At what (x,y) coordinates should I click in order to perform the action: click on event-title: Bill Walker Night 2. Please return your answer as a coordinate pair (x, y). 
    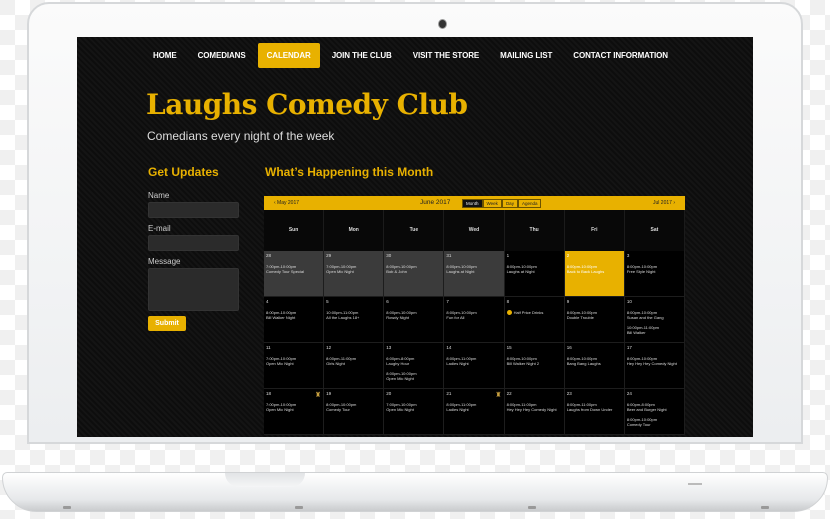
    Looking at the image, I should click on (523, 363).